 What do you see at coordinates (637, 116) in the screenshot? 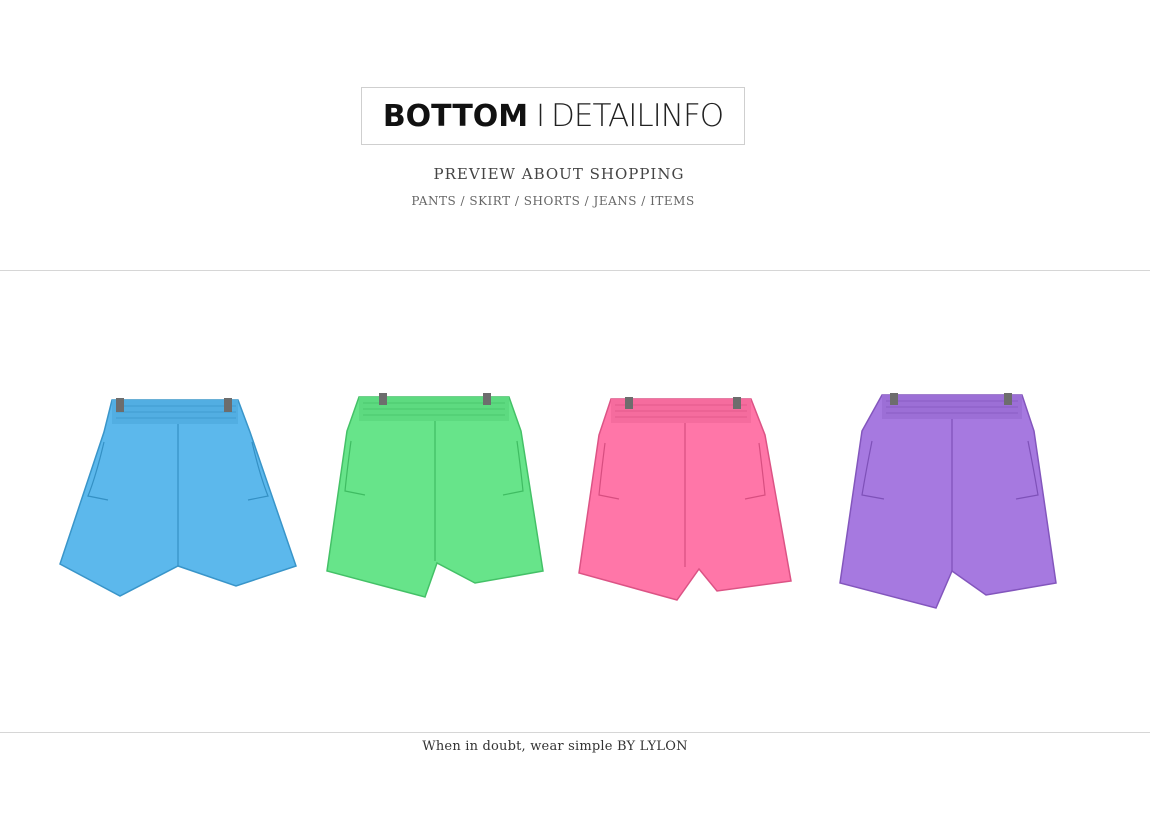
I see `logo-text-light: DETAILINFO` at bounding box center [637, 116].